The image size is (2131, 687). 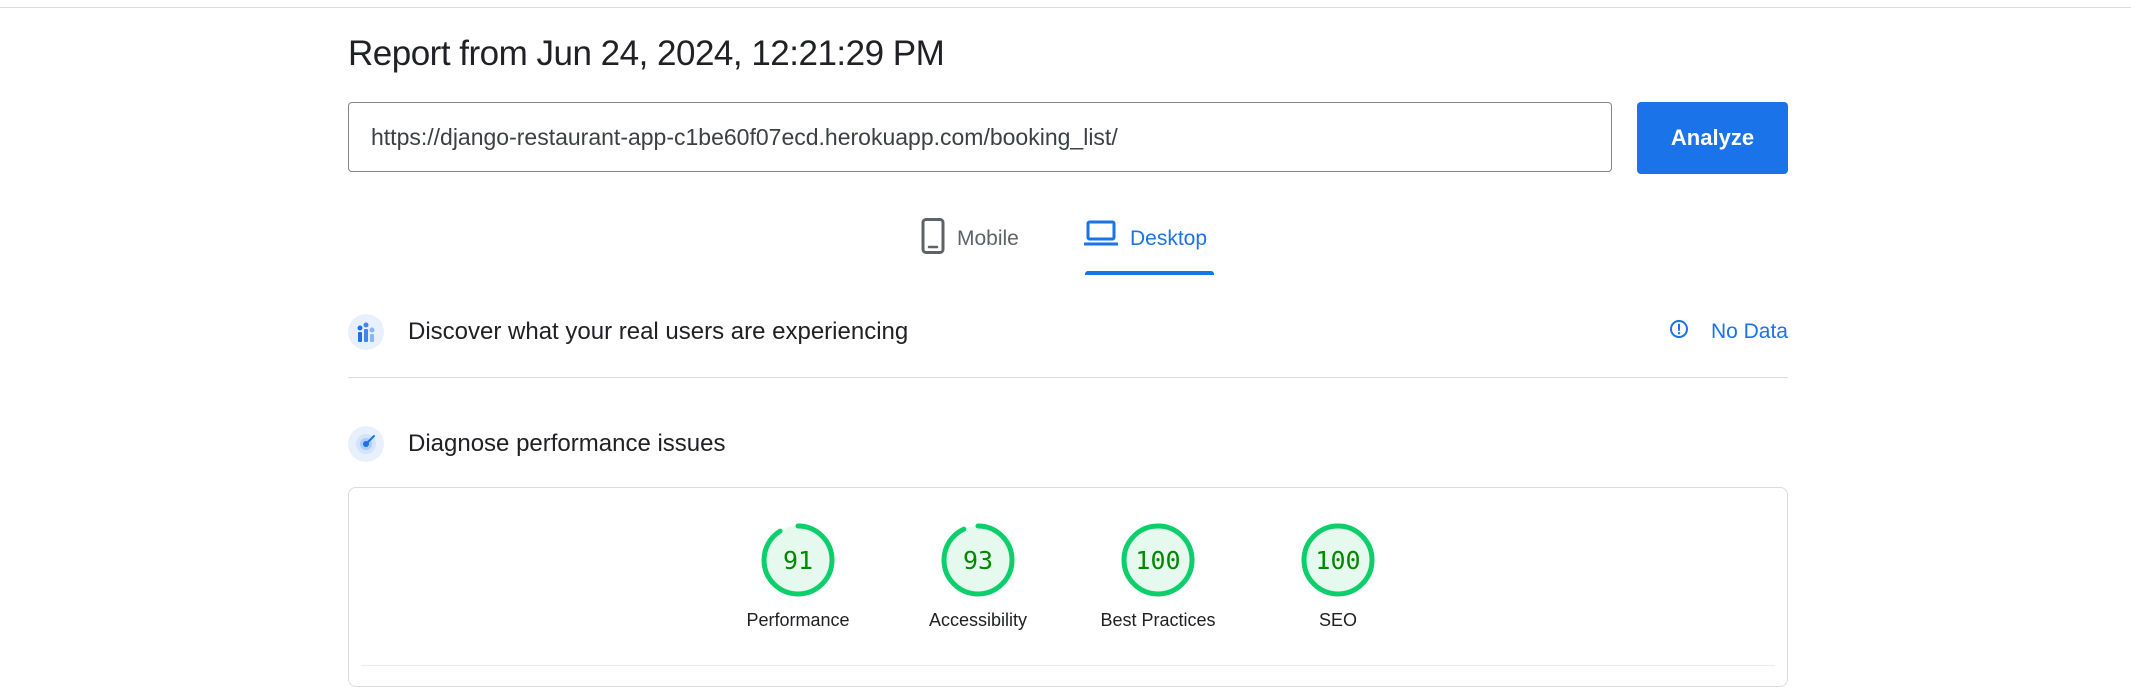 I want to click on tab-desktop: Desktop, so click(x=1145, y=247).